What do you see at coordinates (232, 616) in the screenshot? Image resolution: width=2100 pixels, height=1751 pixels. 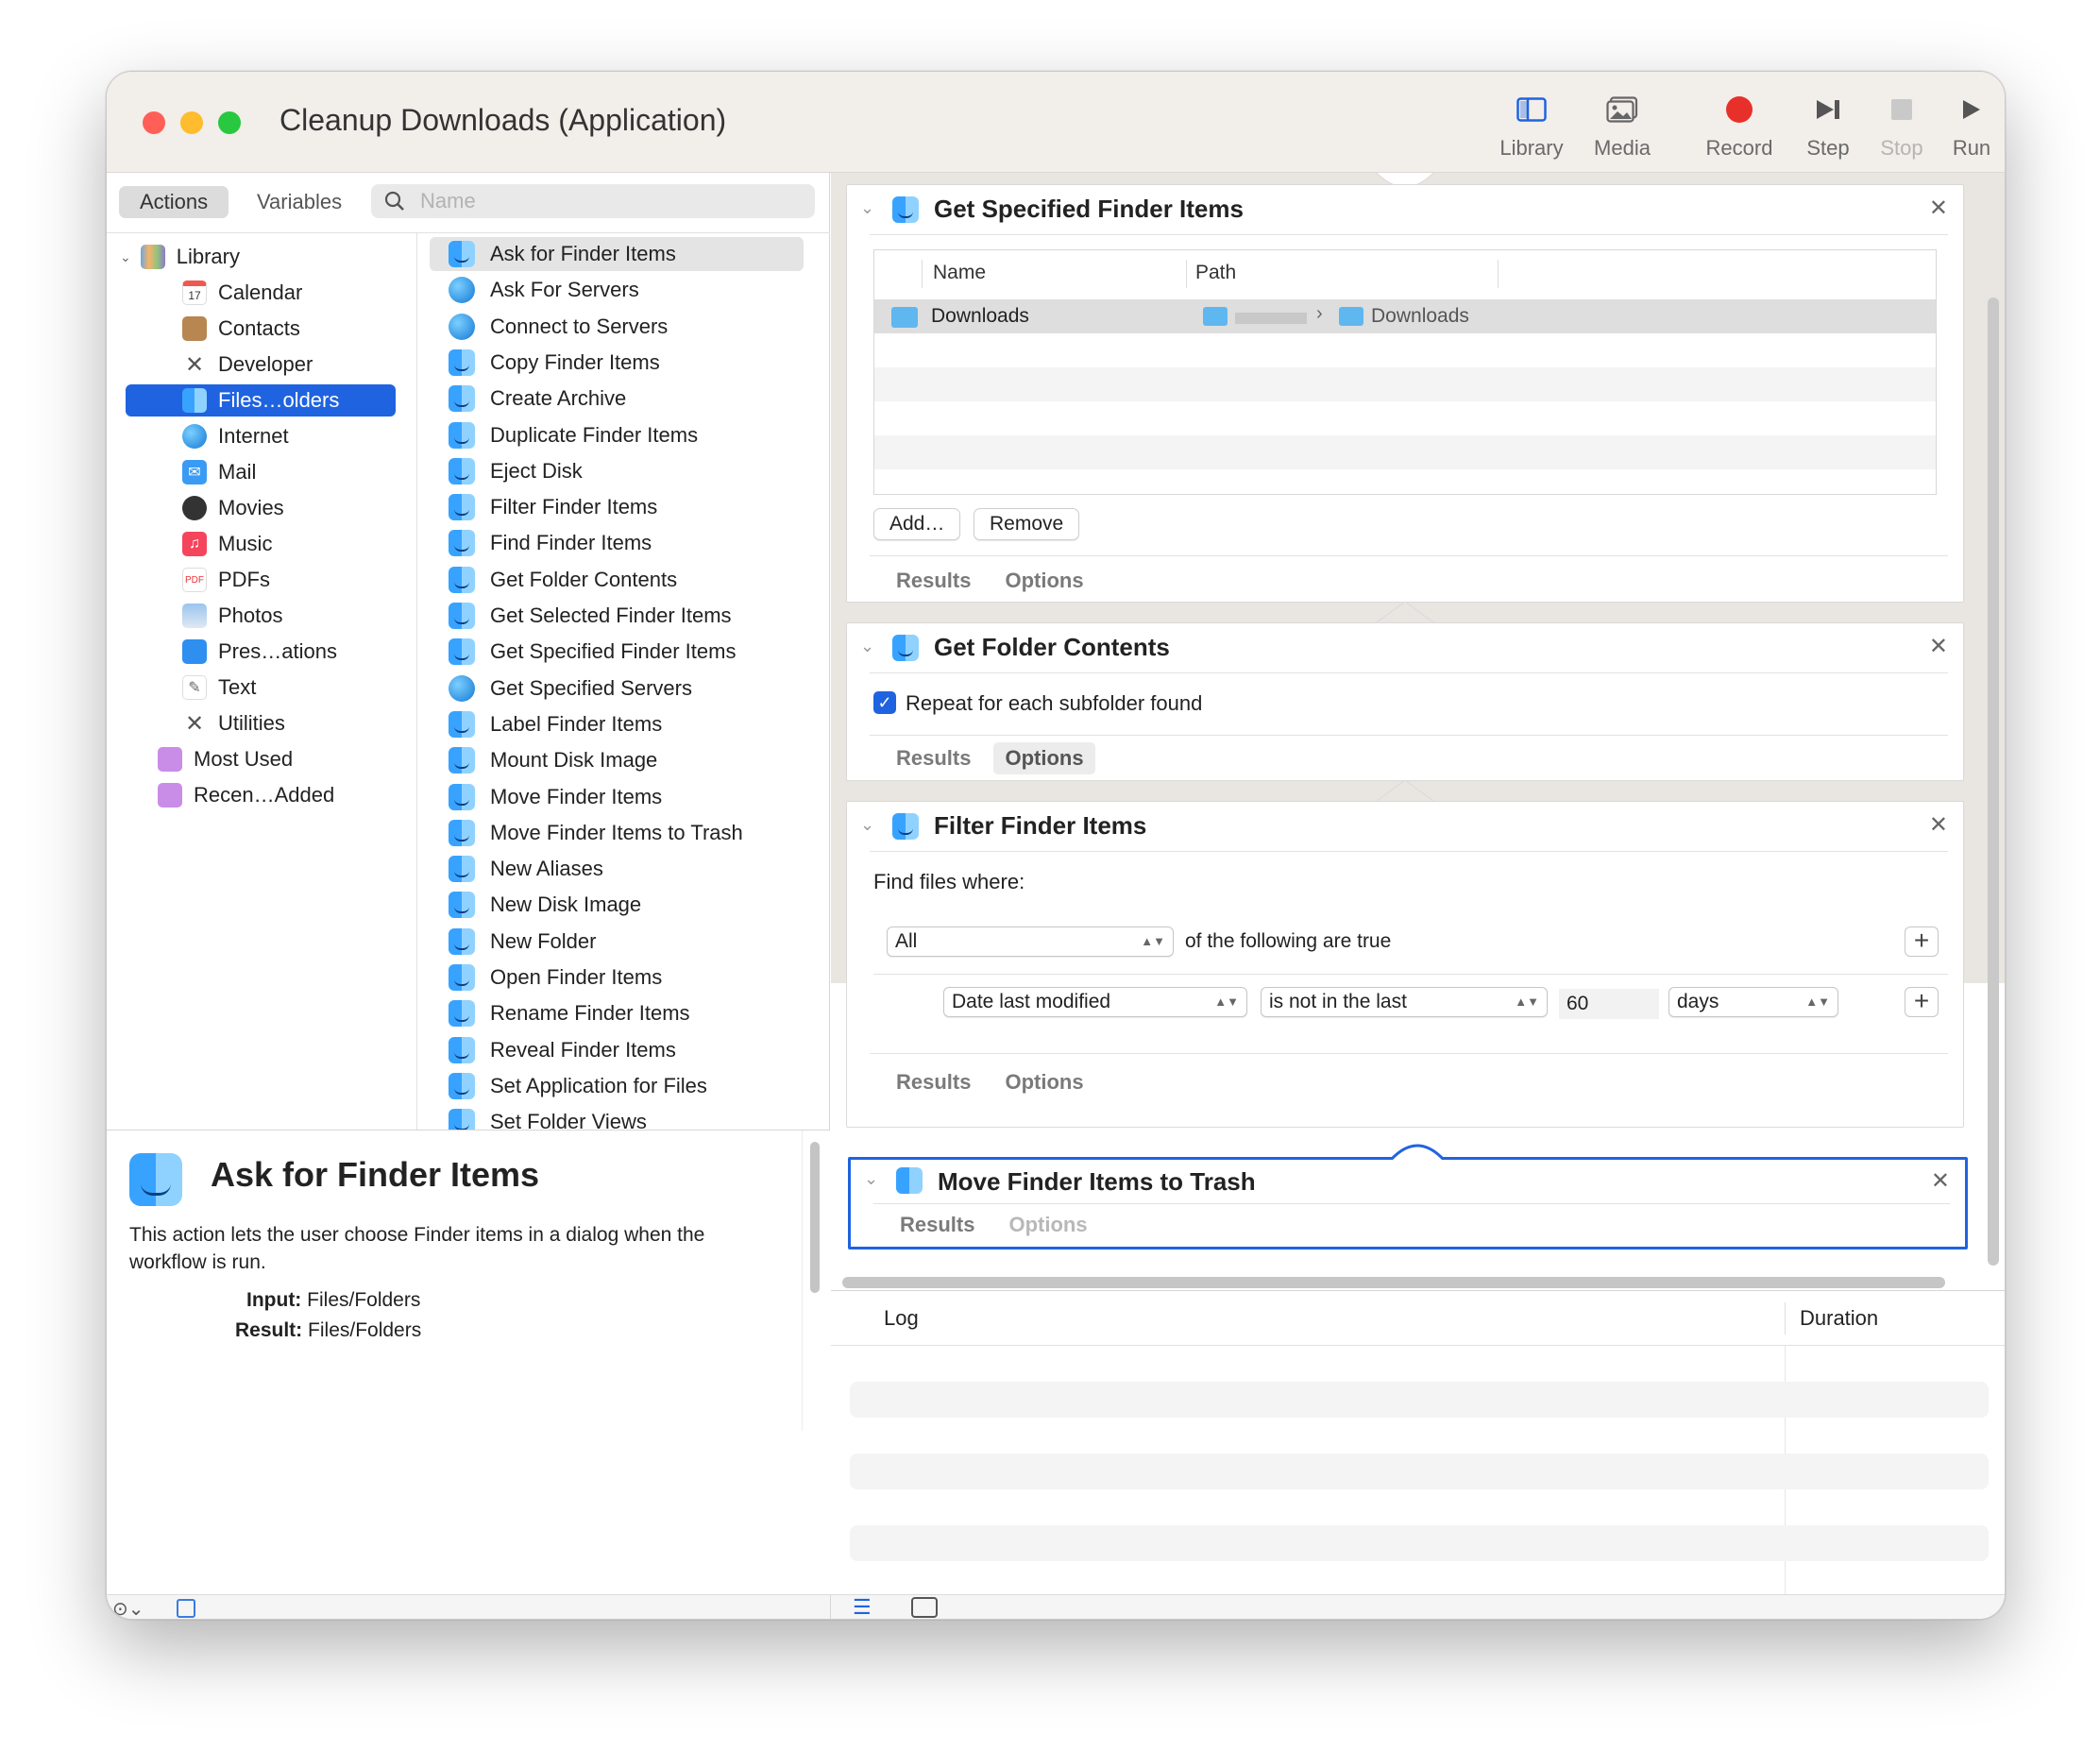 I see `sidebar-item-photos: Photos` at bounding box center [232, 616].